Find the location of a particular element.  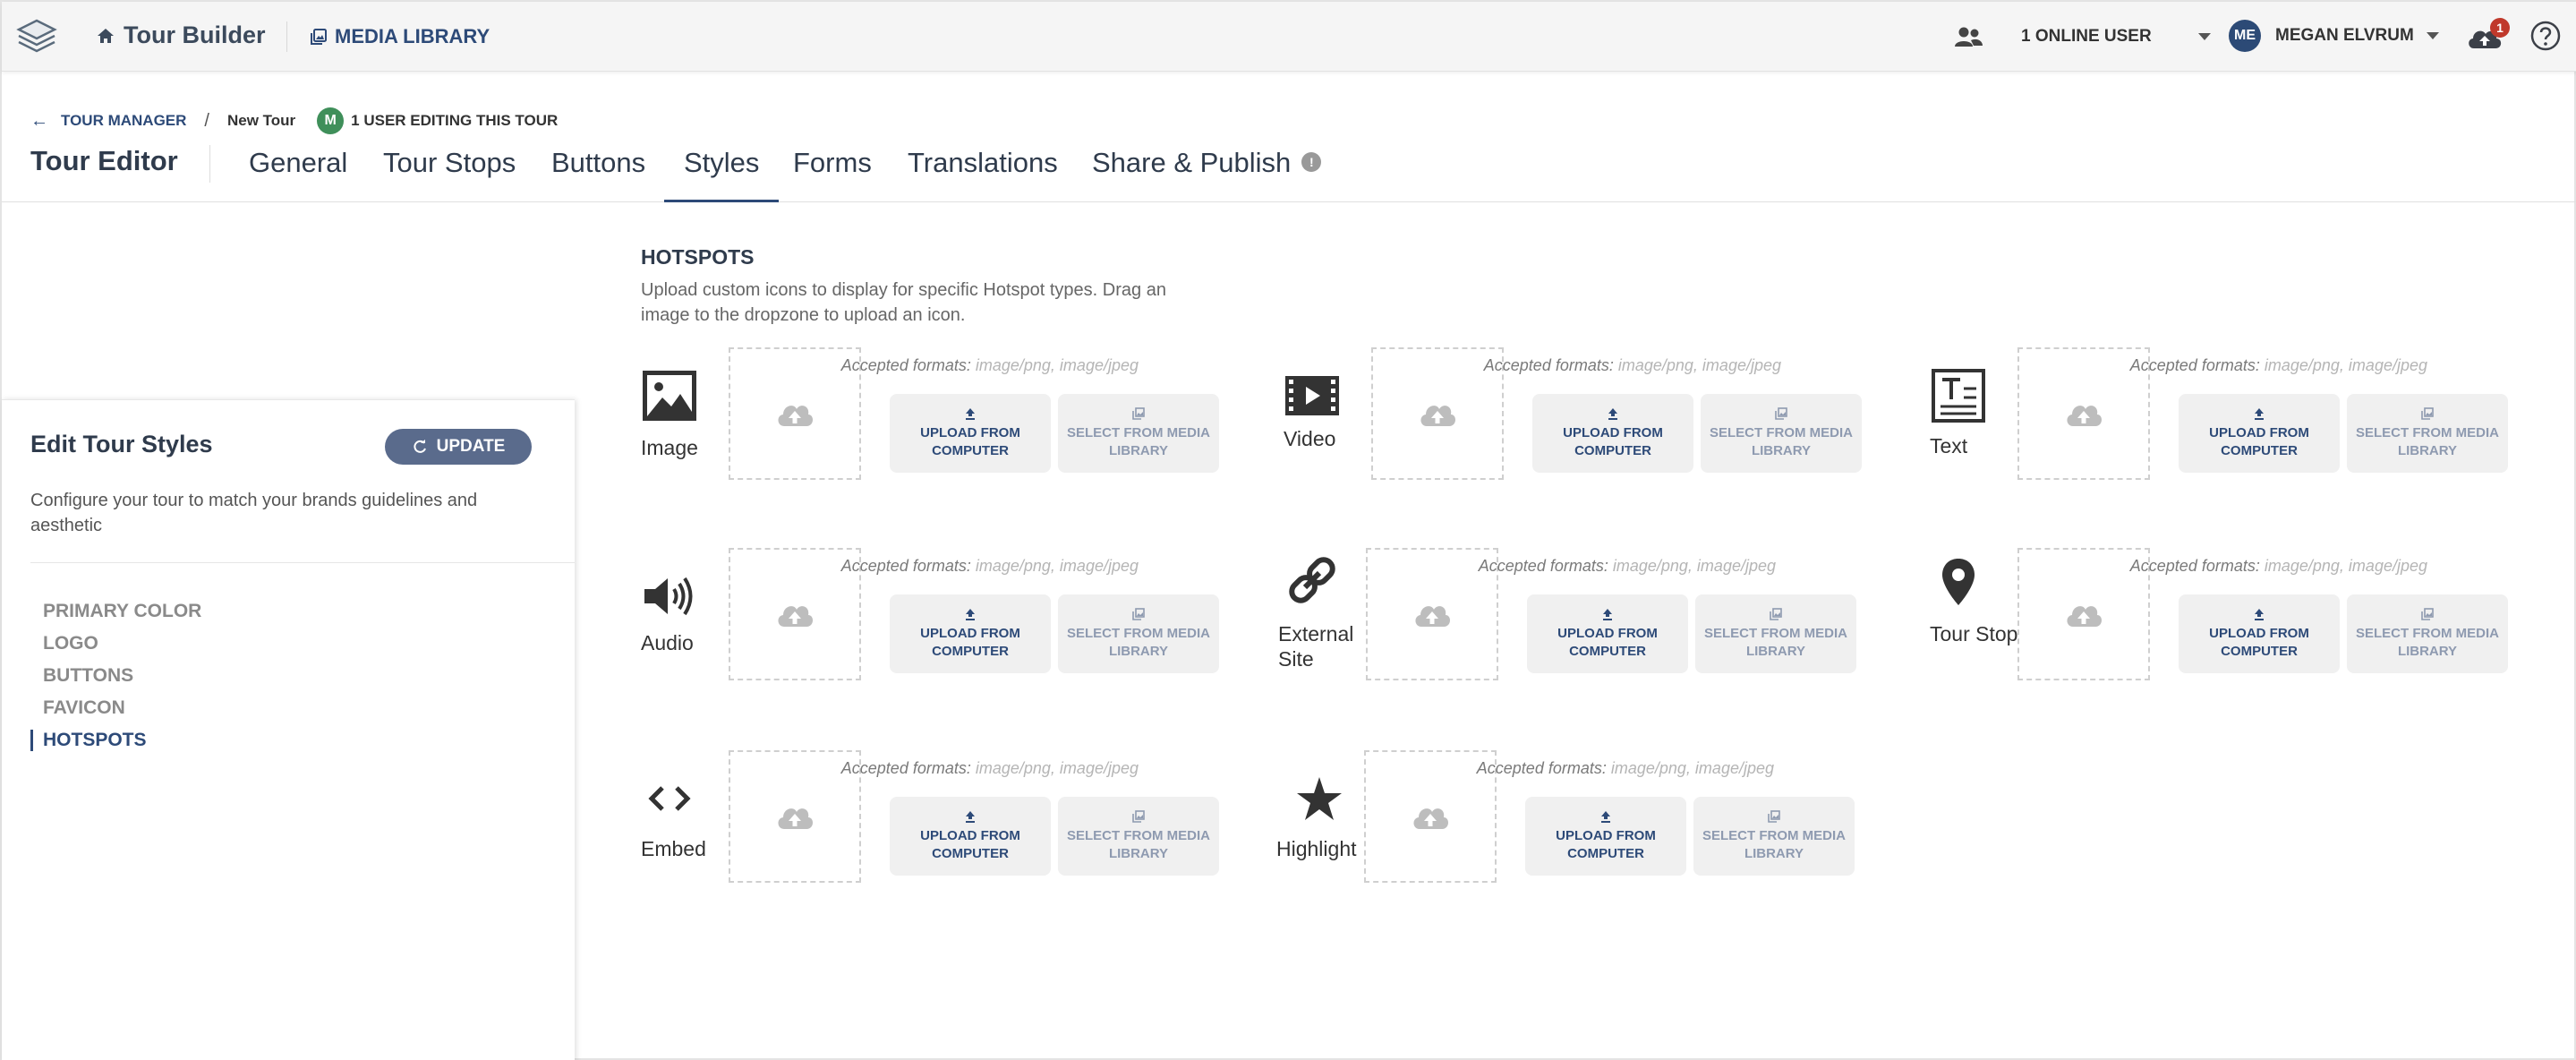

media-library-link: MEDIA LIBRARY is located at coordinates (400, 36).